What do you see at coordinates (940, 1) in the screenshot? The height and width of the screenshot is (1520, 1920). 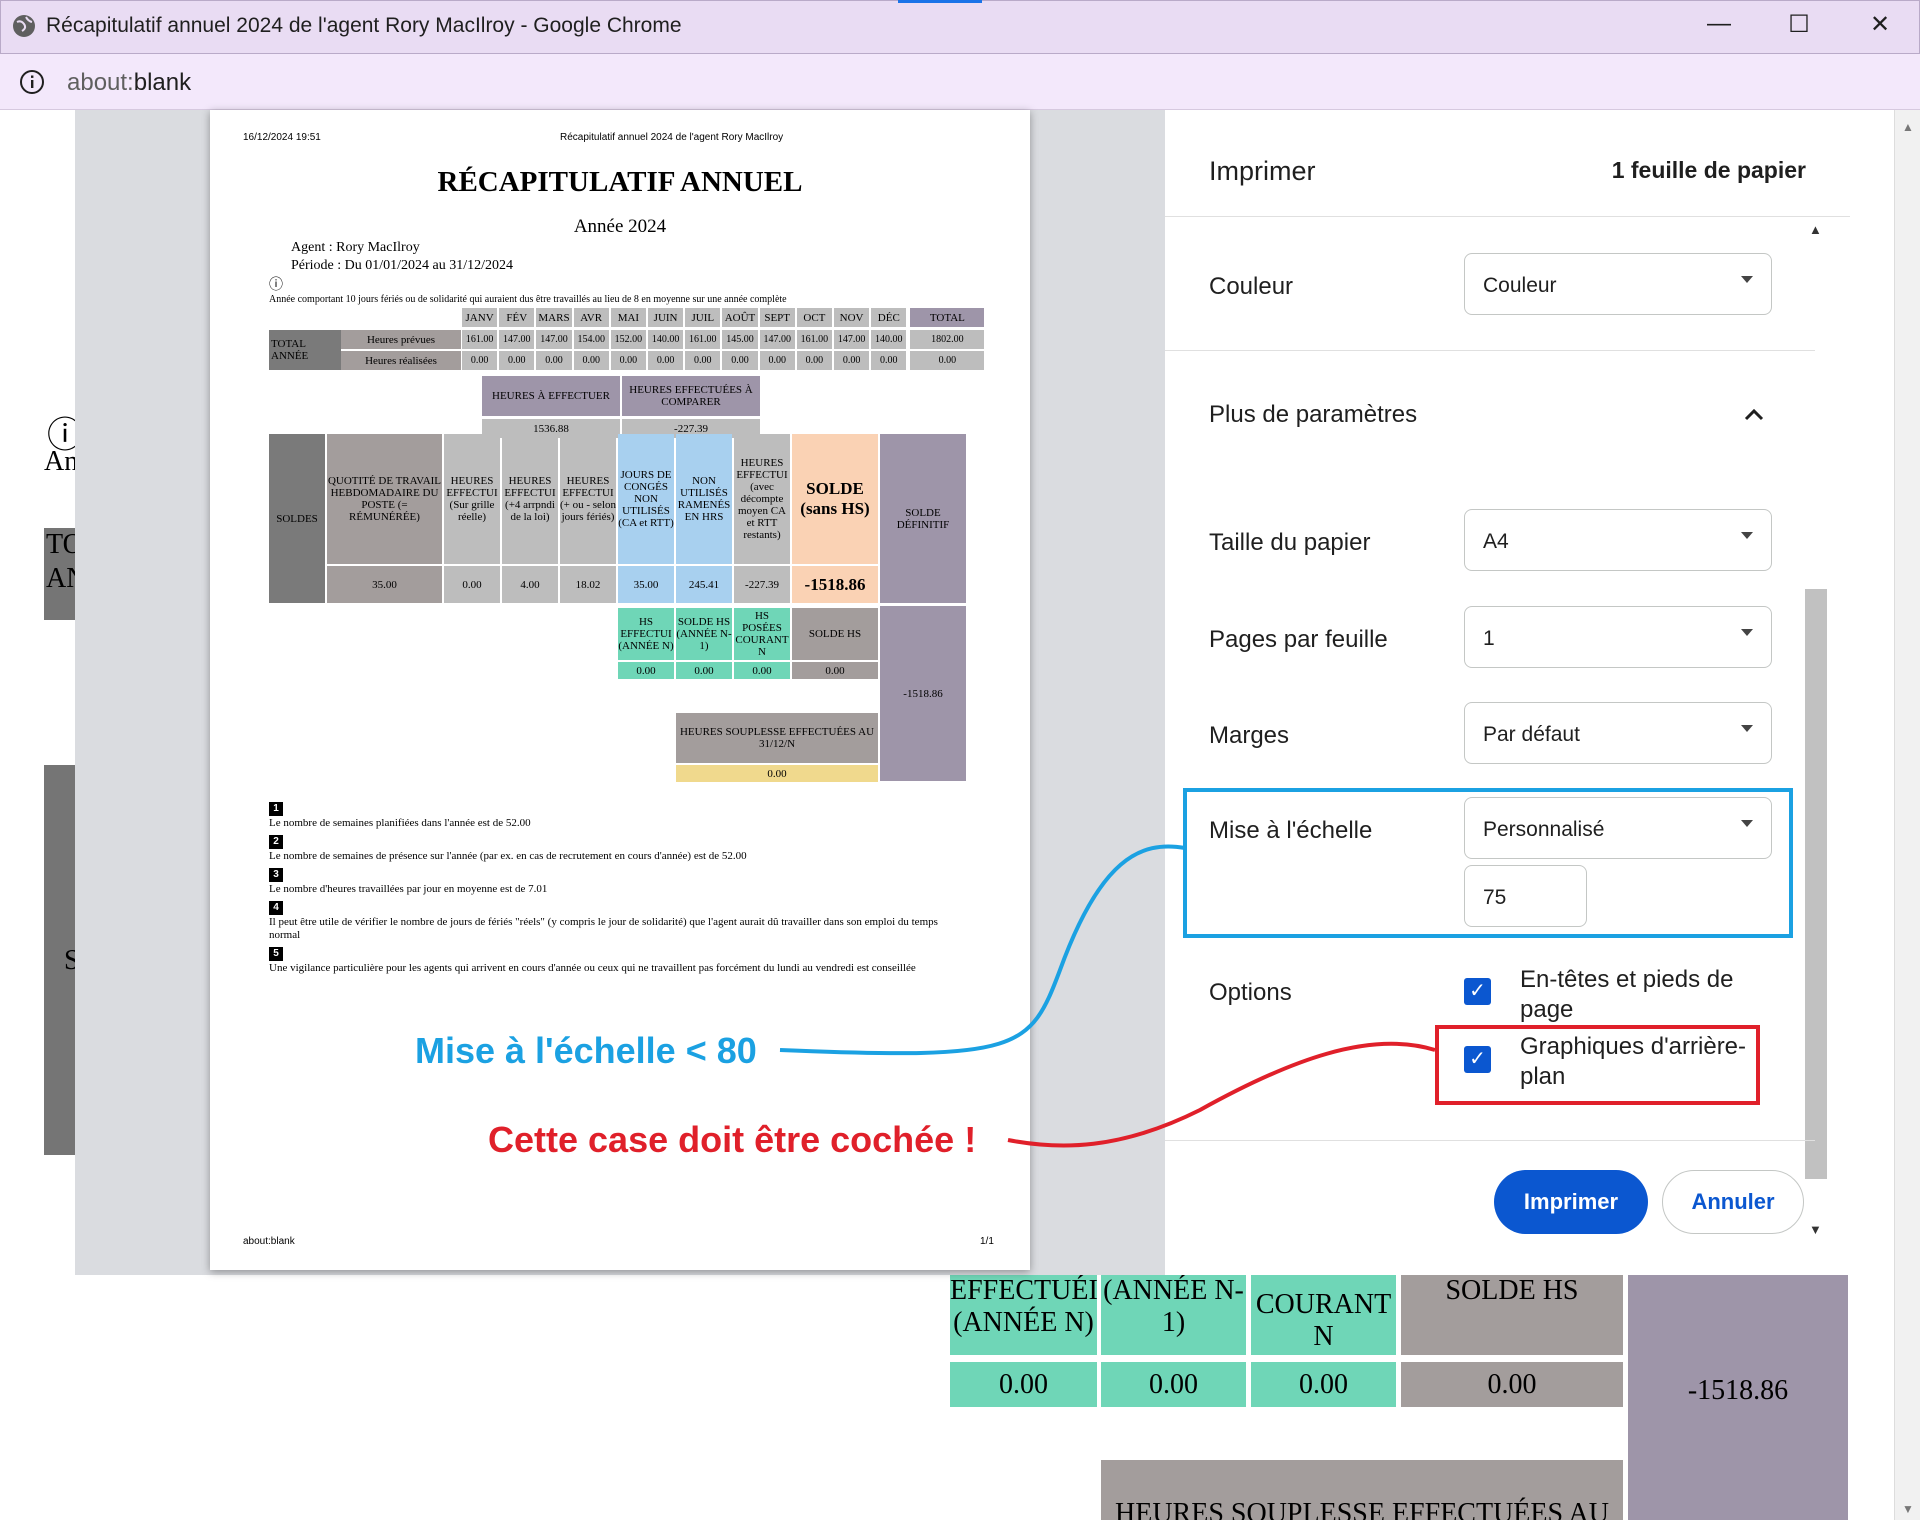 I see `tab-indicator` at bounding box center [940, 1].